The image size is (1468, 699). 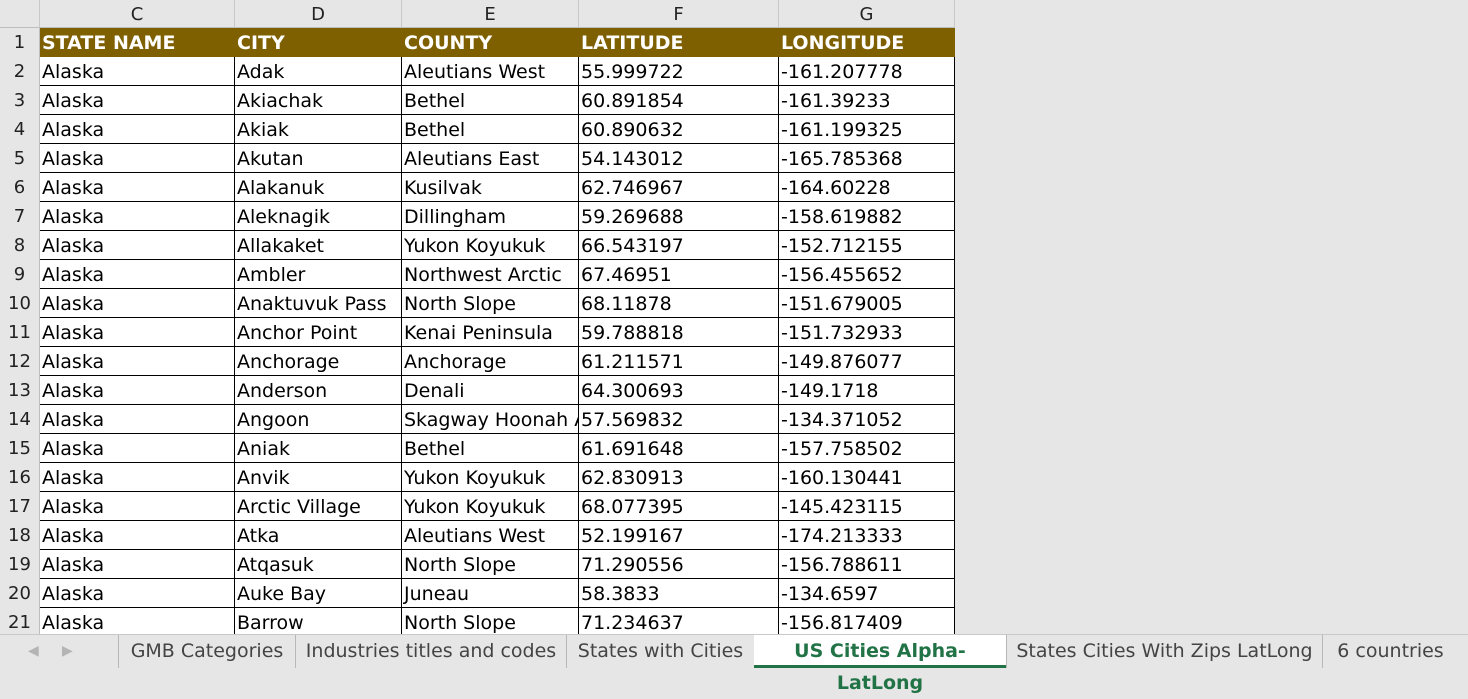 What do you see at coordinates (20, 593) in the screenshot?
I see `row-header: 20` at bounding box center [20, 593].